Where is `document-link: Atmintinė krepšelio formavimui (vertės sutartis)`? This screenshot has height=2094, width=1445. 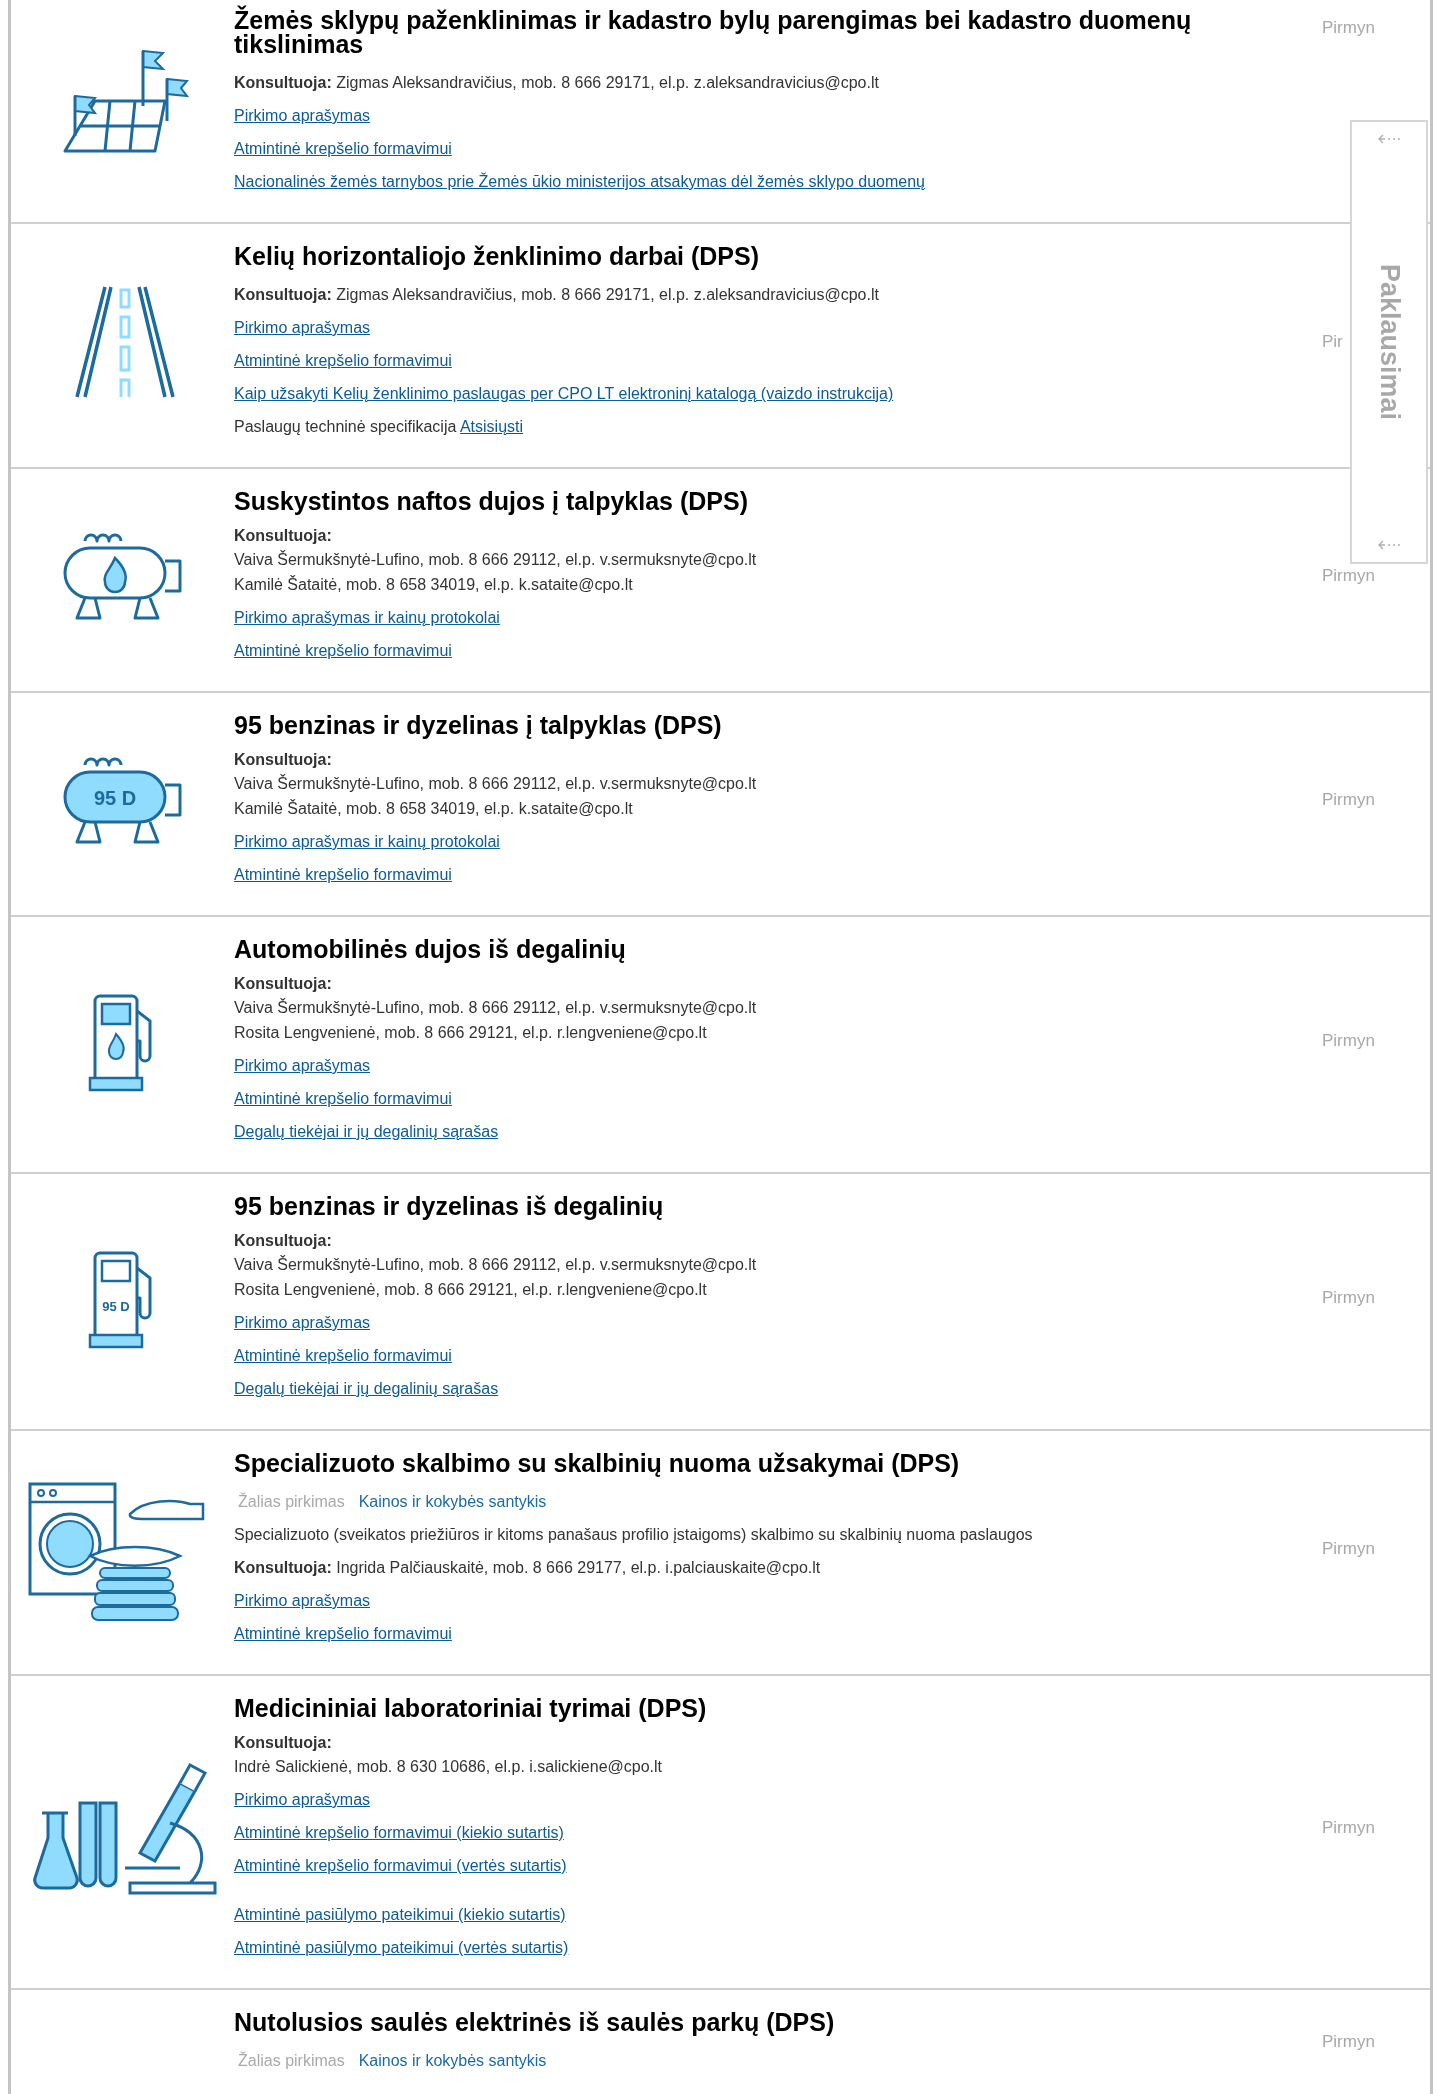 document-link: Atmintinė krepšelio formavimui (vertės sutartis) is located at coordinates (400, 1865).